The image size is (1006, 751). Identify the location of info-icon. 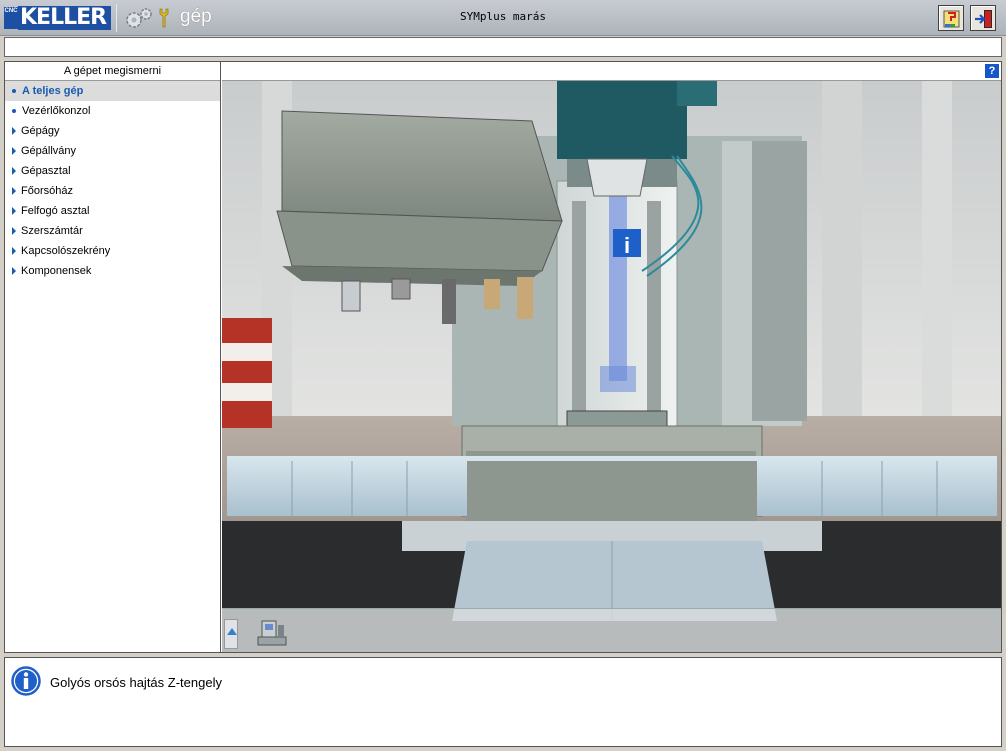
(26, 681).